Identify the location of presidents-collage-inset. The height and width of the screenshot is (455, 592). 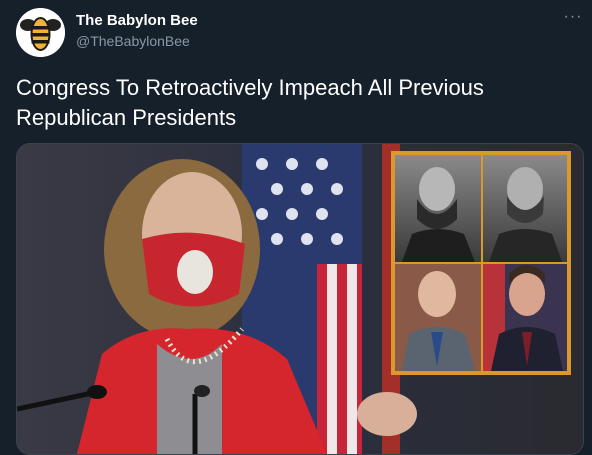
(481, 263).